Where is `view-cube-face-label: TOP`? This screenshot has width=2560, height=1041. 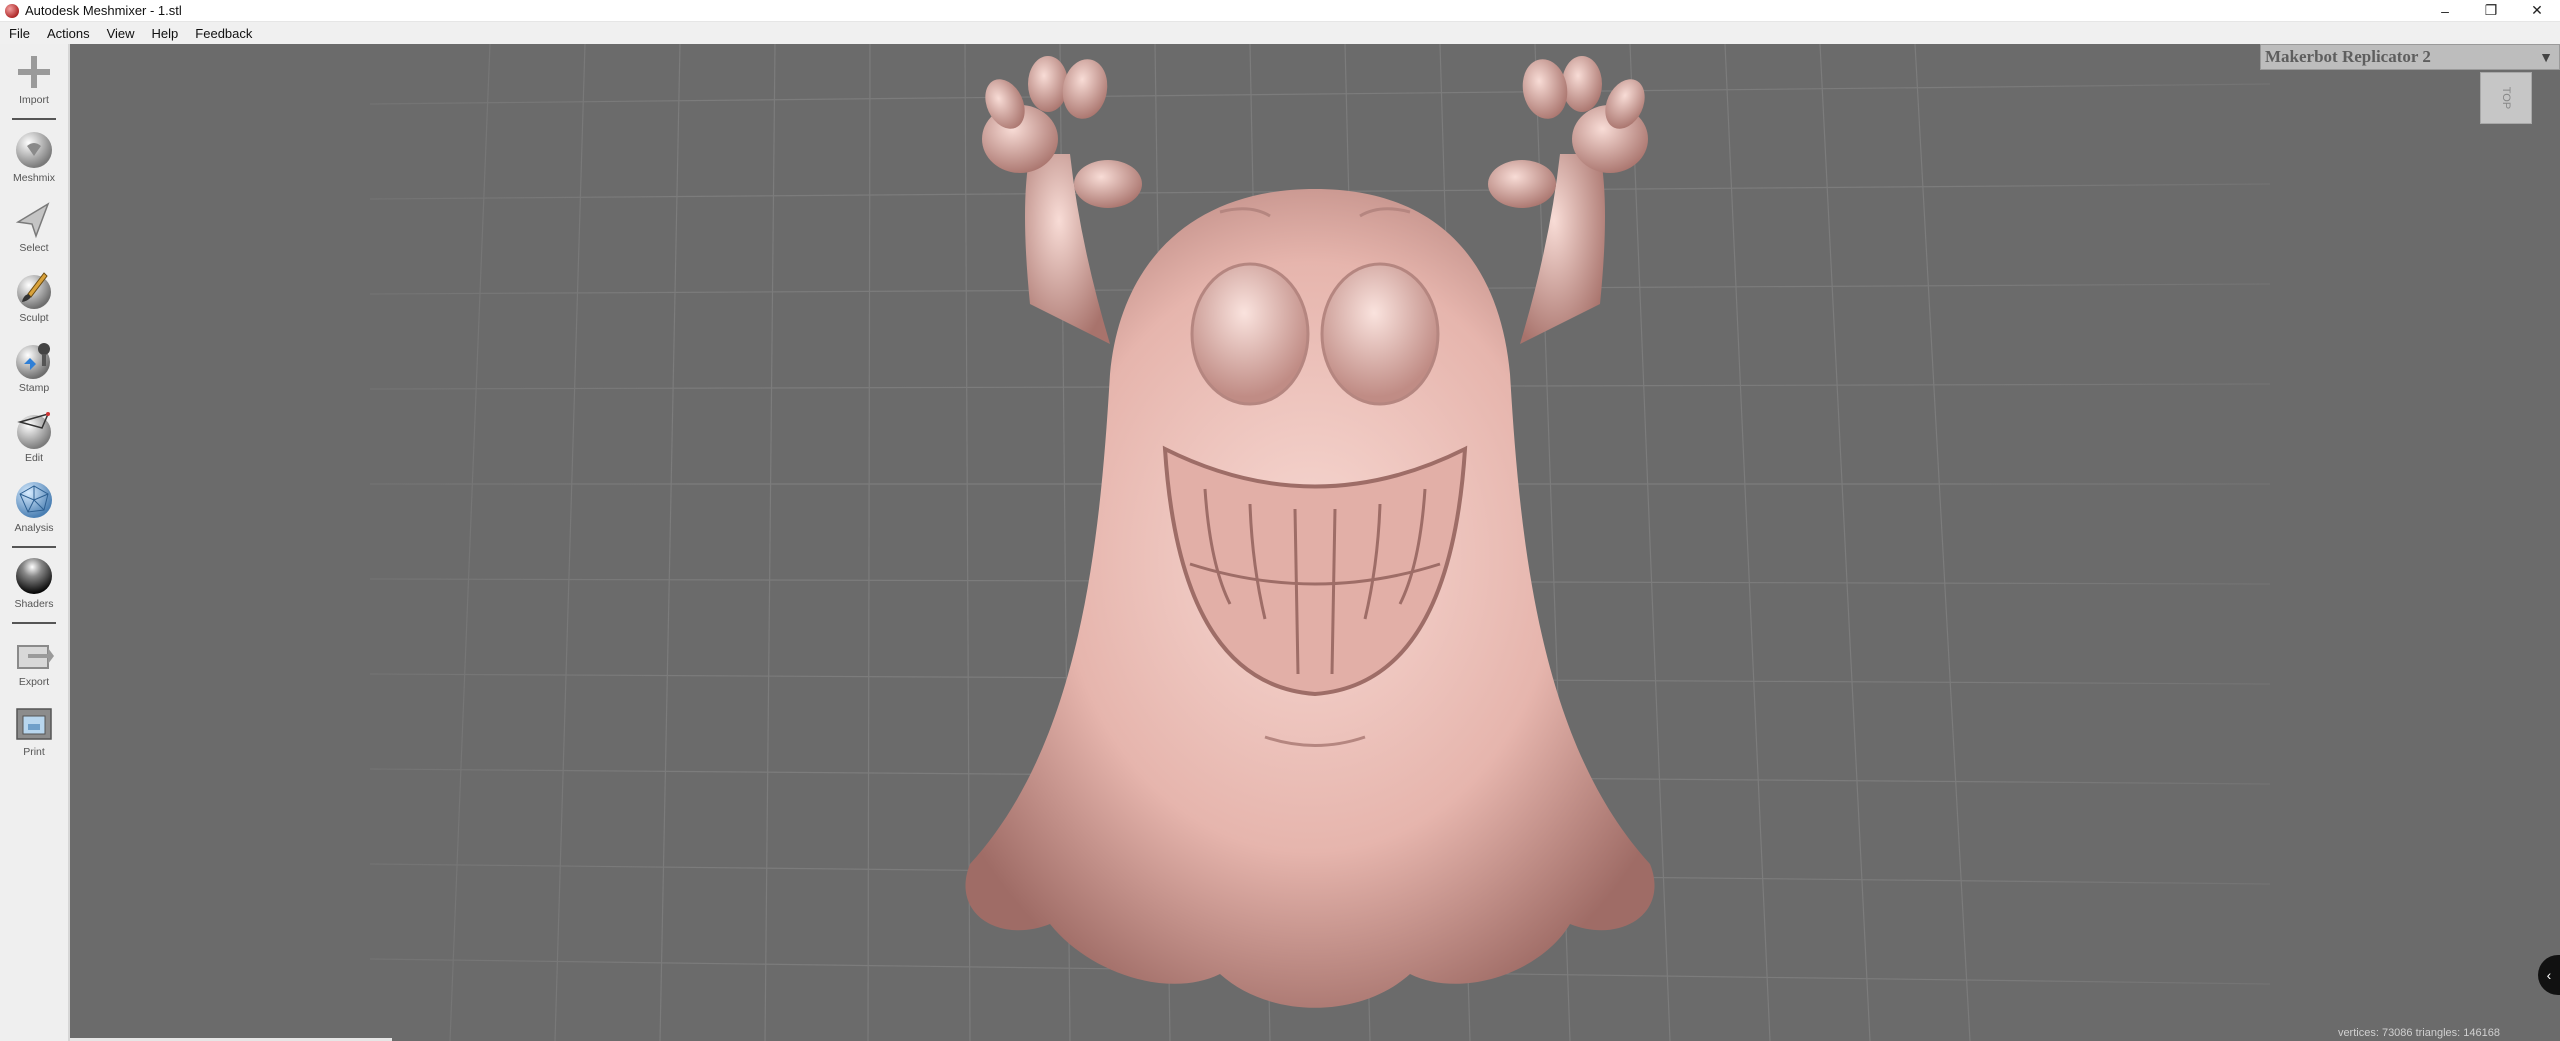 view-cube-face-label: TOP is located at coordinates (2505, 98).